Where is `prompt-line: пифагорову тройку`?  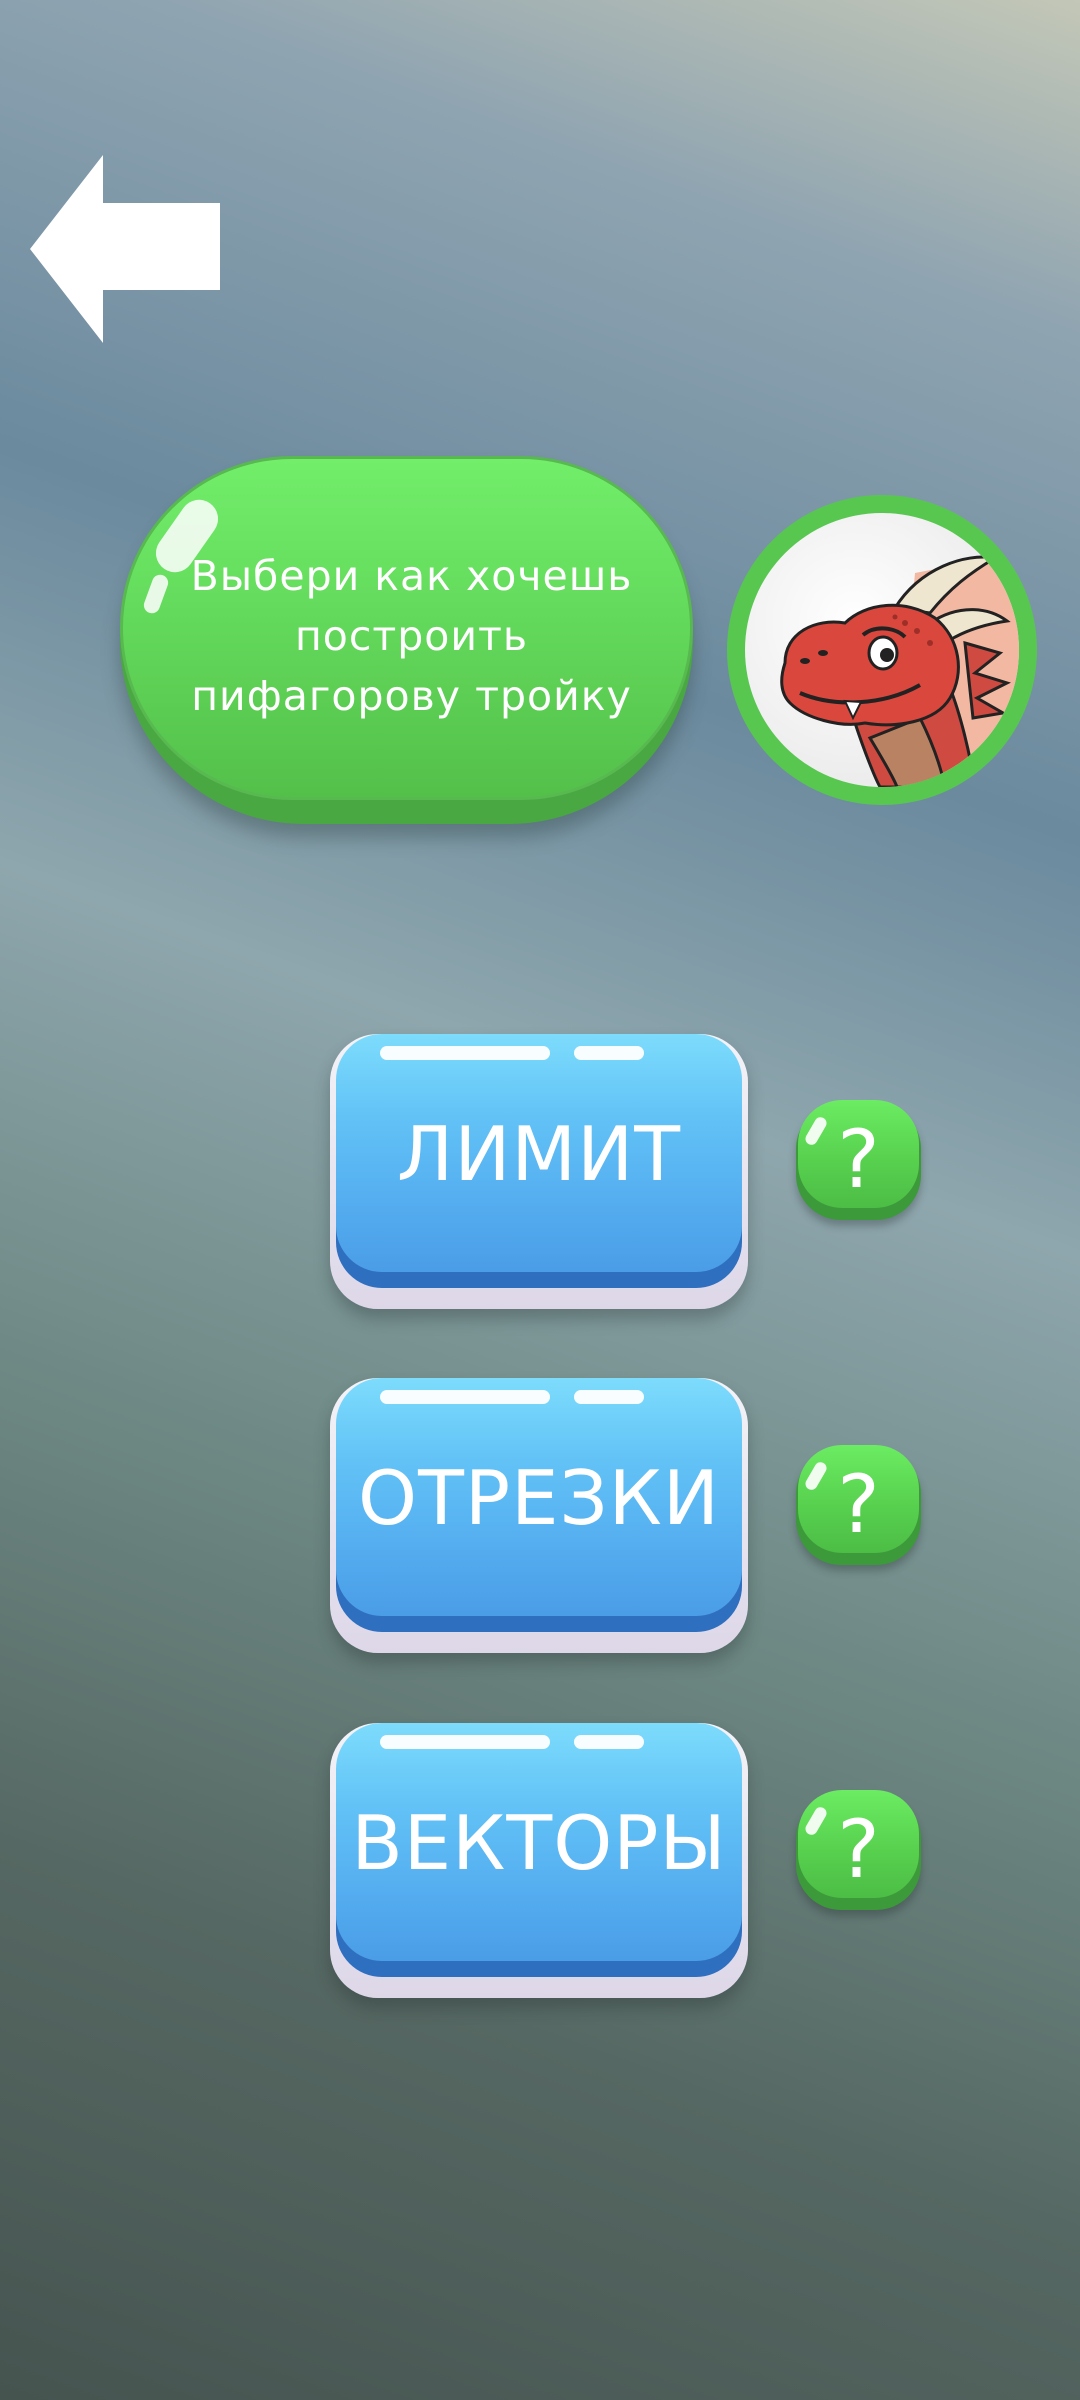 prompt-line: пифагорову тройку is located at coordinates (411, 696).